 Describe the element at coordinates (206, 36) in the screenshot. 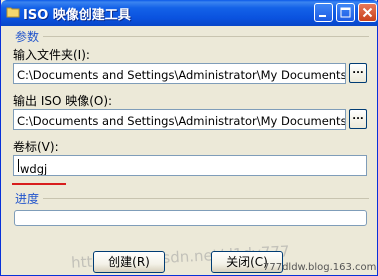

I see `params-group-divider` at that location.